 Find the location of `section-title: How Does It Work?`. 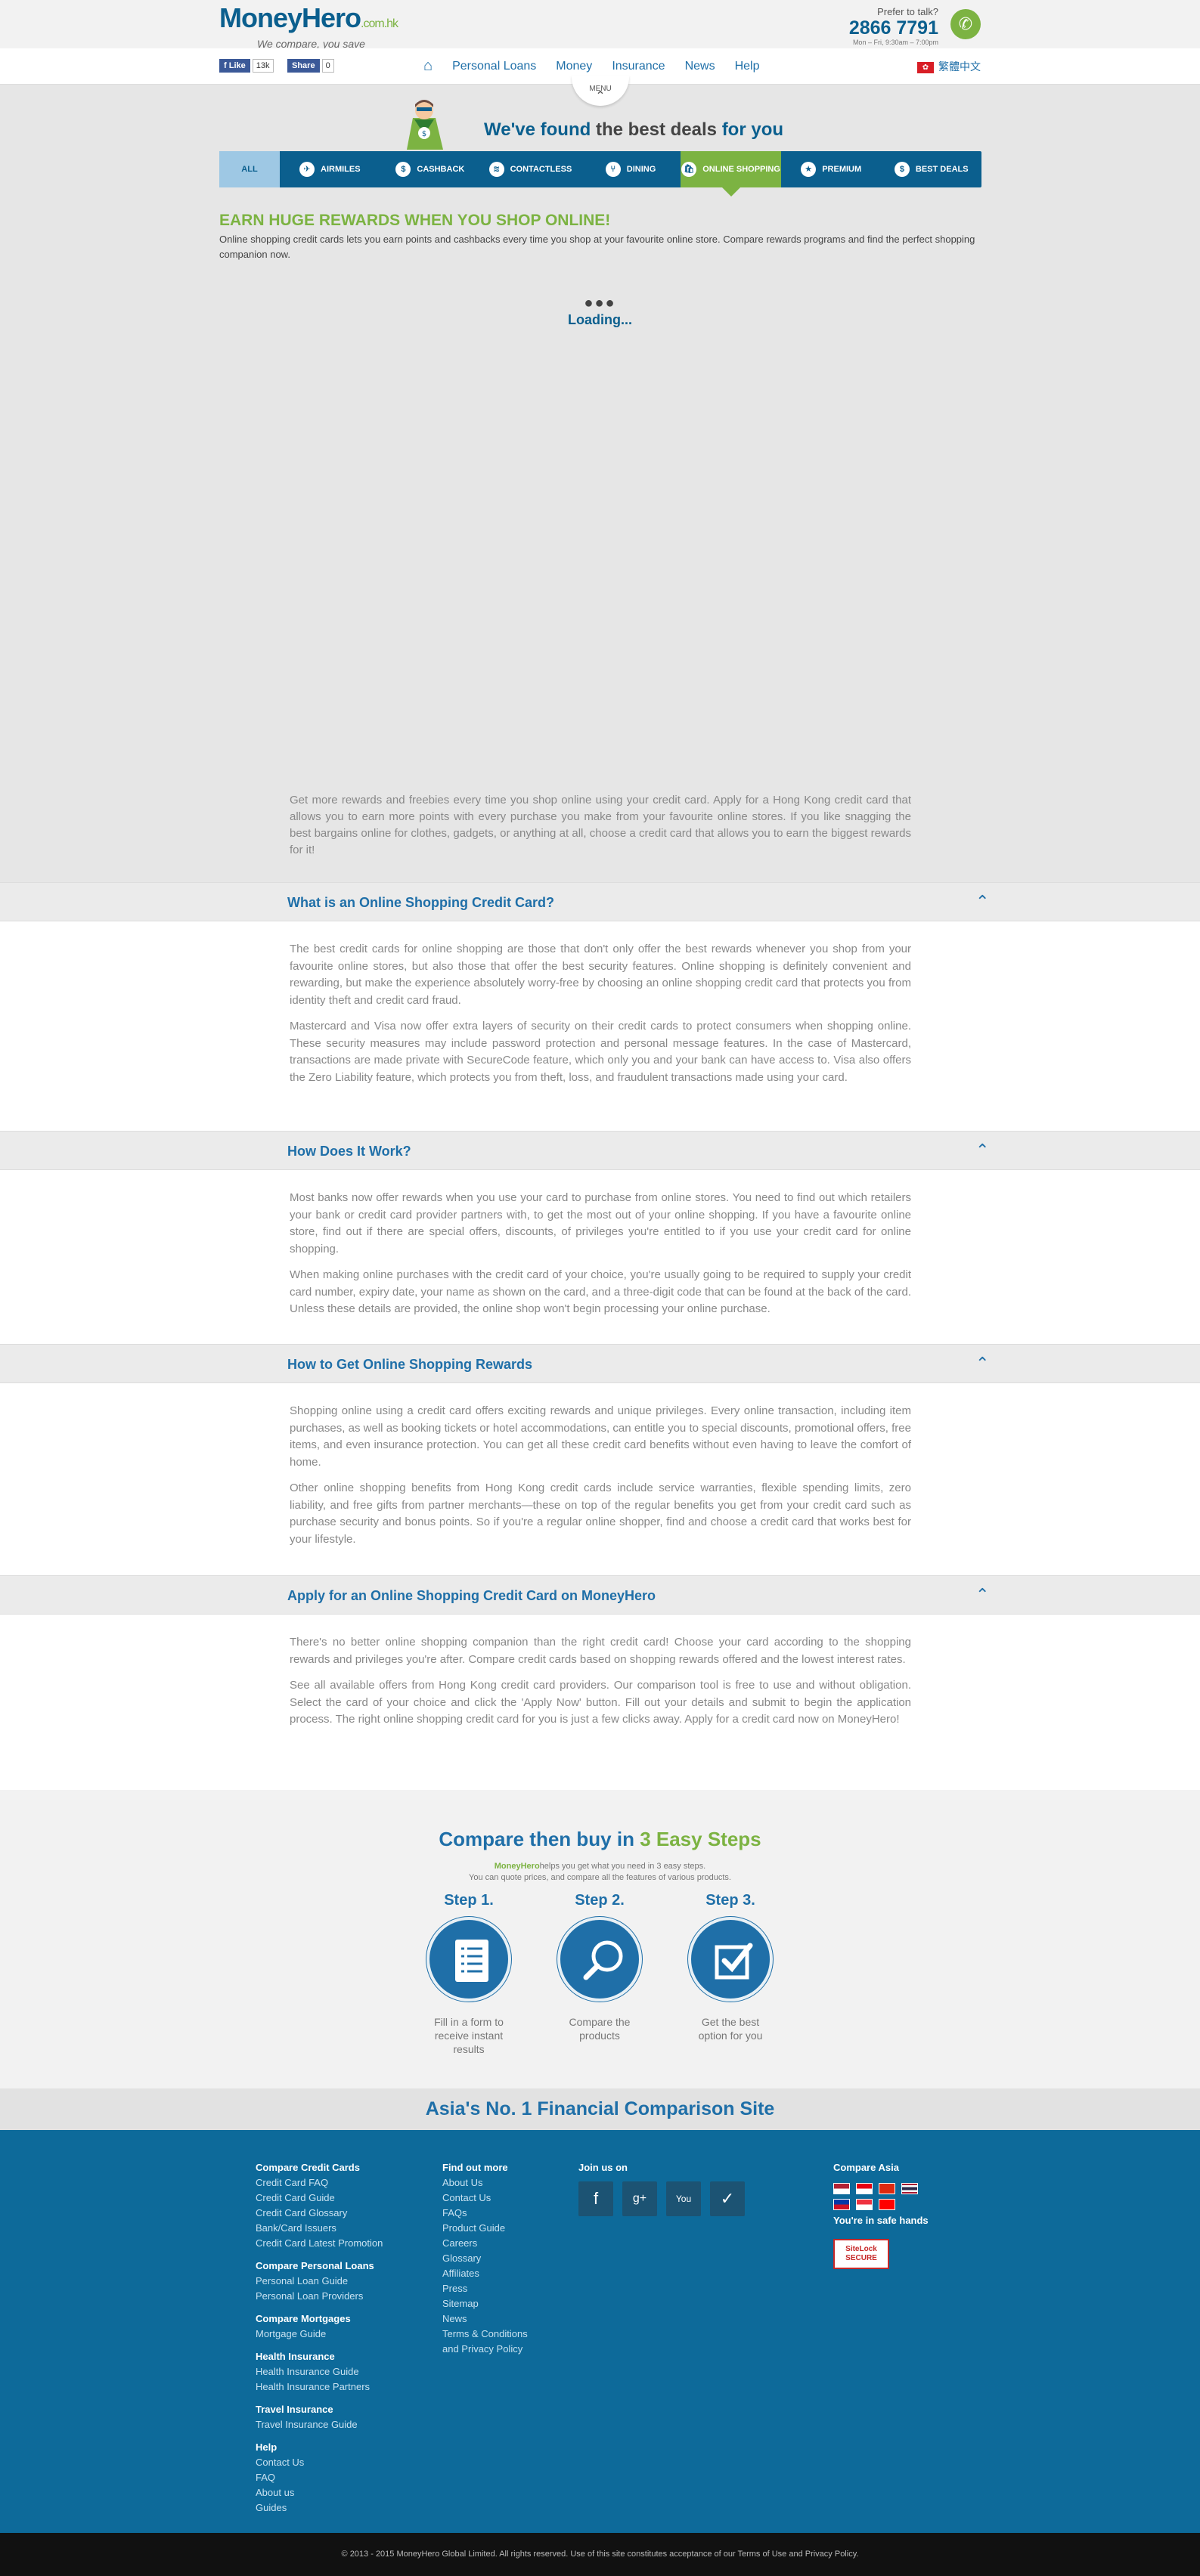

section-title: How Does It Work? is located at coordinates (349, 1151).